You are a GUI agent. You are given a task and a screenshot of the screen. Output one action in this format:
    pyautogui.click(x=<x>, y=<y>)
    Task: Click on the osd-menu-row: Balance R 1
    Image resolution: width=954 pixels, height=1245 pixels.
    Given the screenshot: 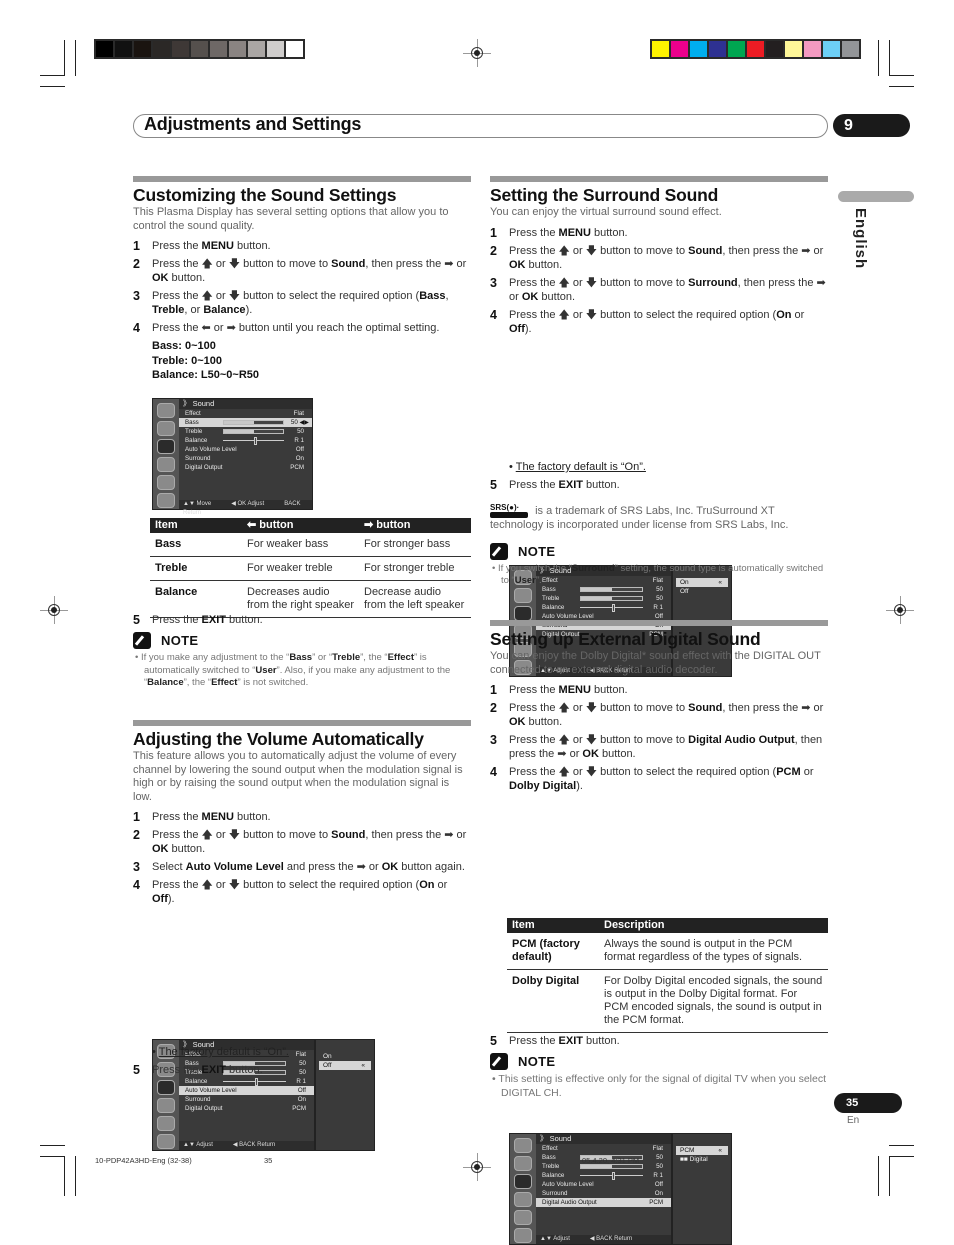 What is the action you would take?
    pyautogui.click(x=245, y=440)
    